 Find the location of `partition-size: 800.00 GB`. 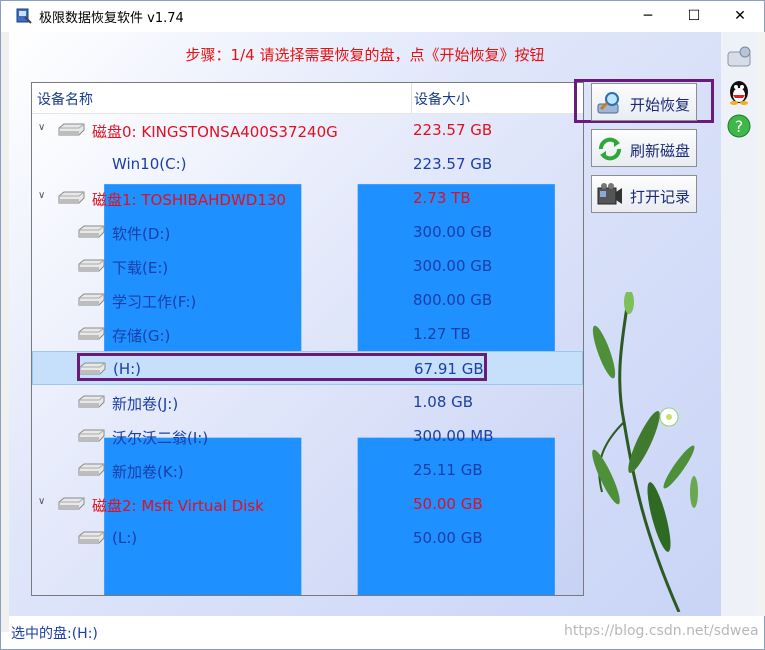

partition-size: 800.00 GB is located at coordinates (453, 300).